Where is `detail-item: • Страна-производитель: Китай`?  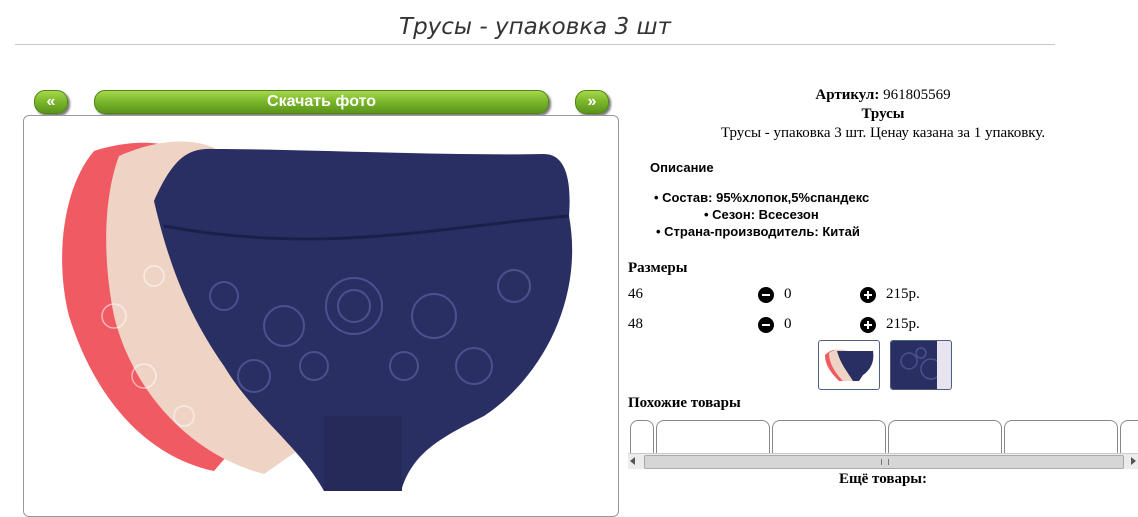
detail-item: • Страна-производитель: Китай is located at coordinates (758, 231).